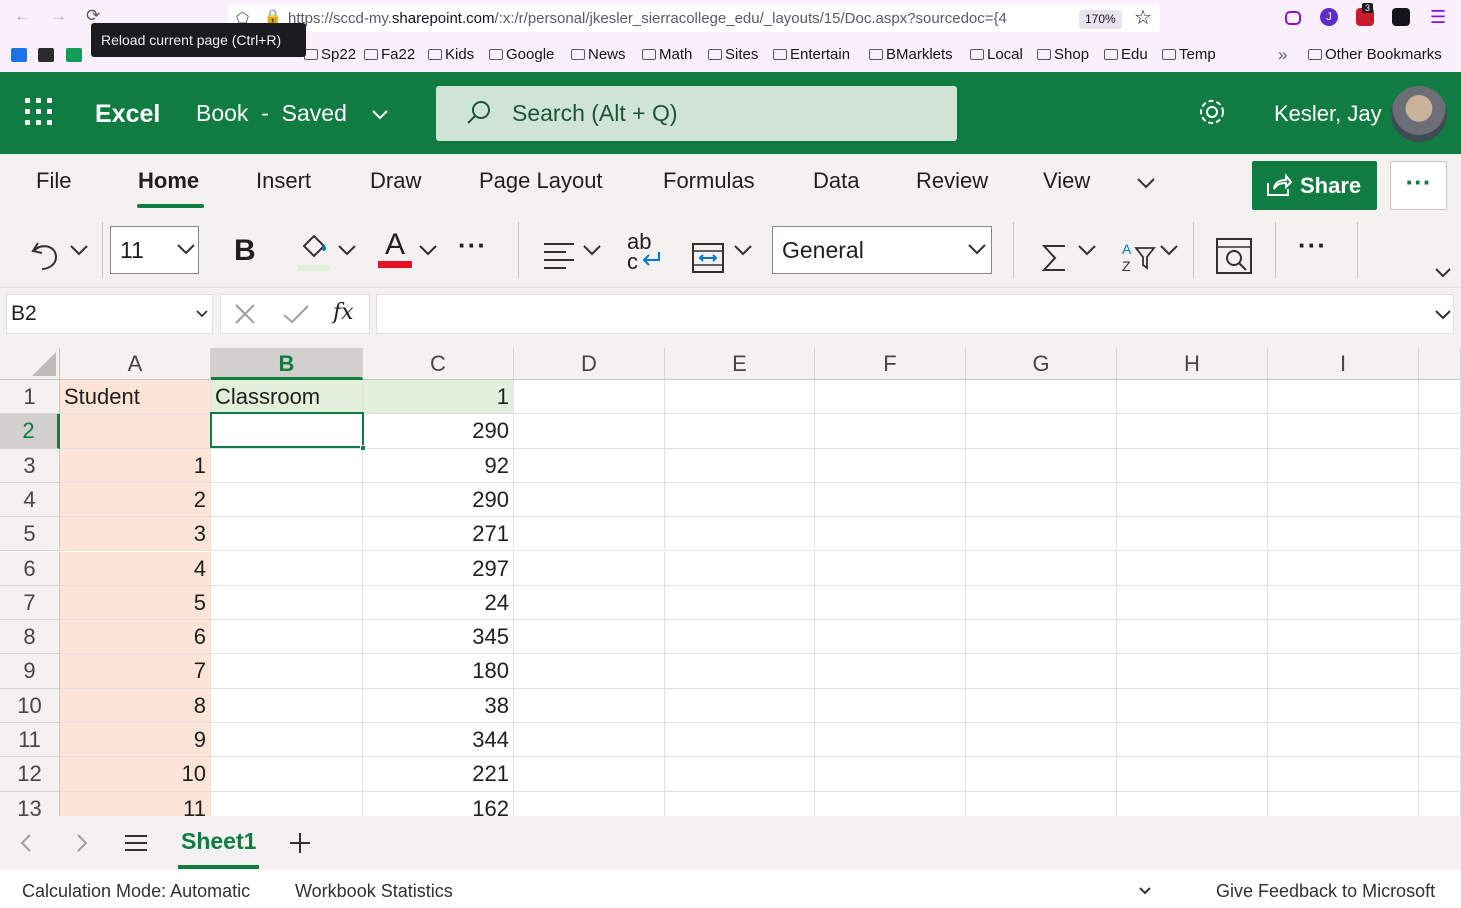  I want to click on zoom-level: 170%, so click(1100, 19).